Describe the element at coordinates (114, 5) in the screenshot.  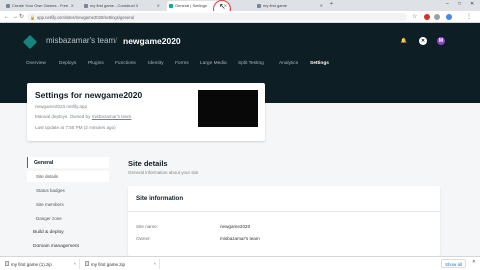
I see `tab-label: my first game - Construct 3` at that location.